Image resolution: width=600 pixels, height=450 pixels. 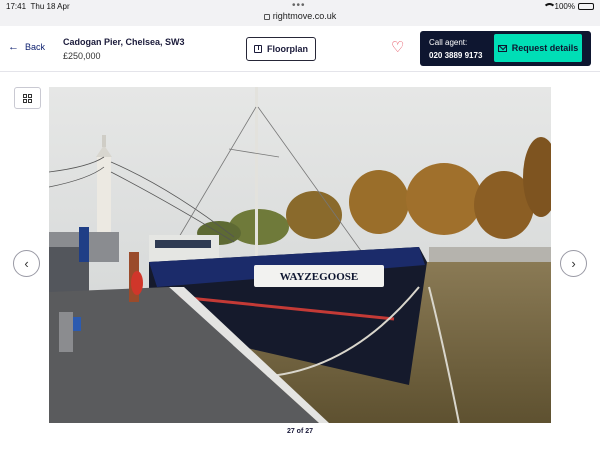 I want to click on status-time: 17:41 Thu 18 Apr, so click(x=38, y=6).